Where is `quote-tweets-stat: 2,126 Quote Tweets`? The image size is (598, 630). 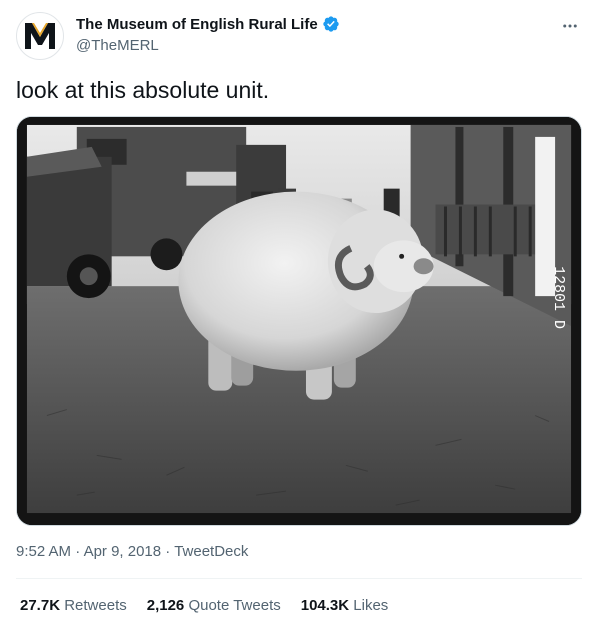
quote-tweets-stat: 2,126 Quote Tweets is located at coordinates (214, 606).